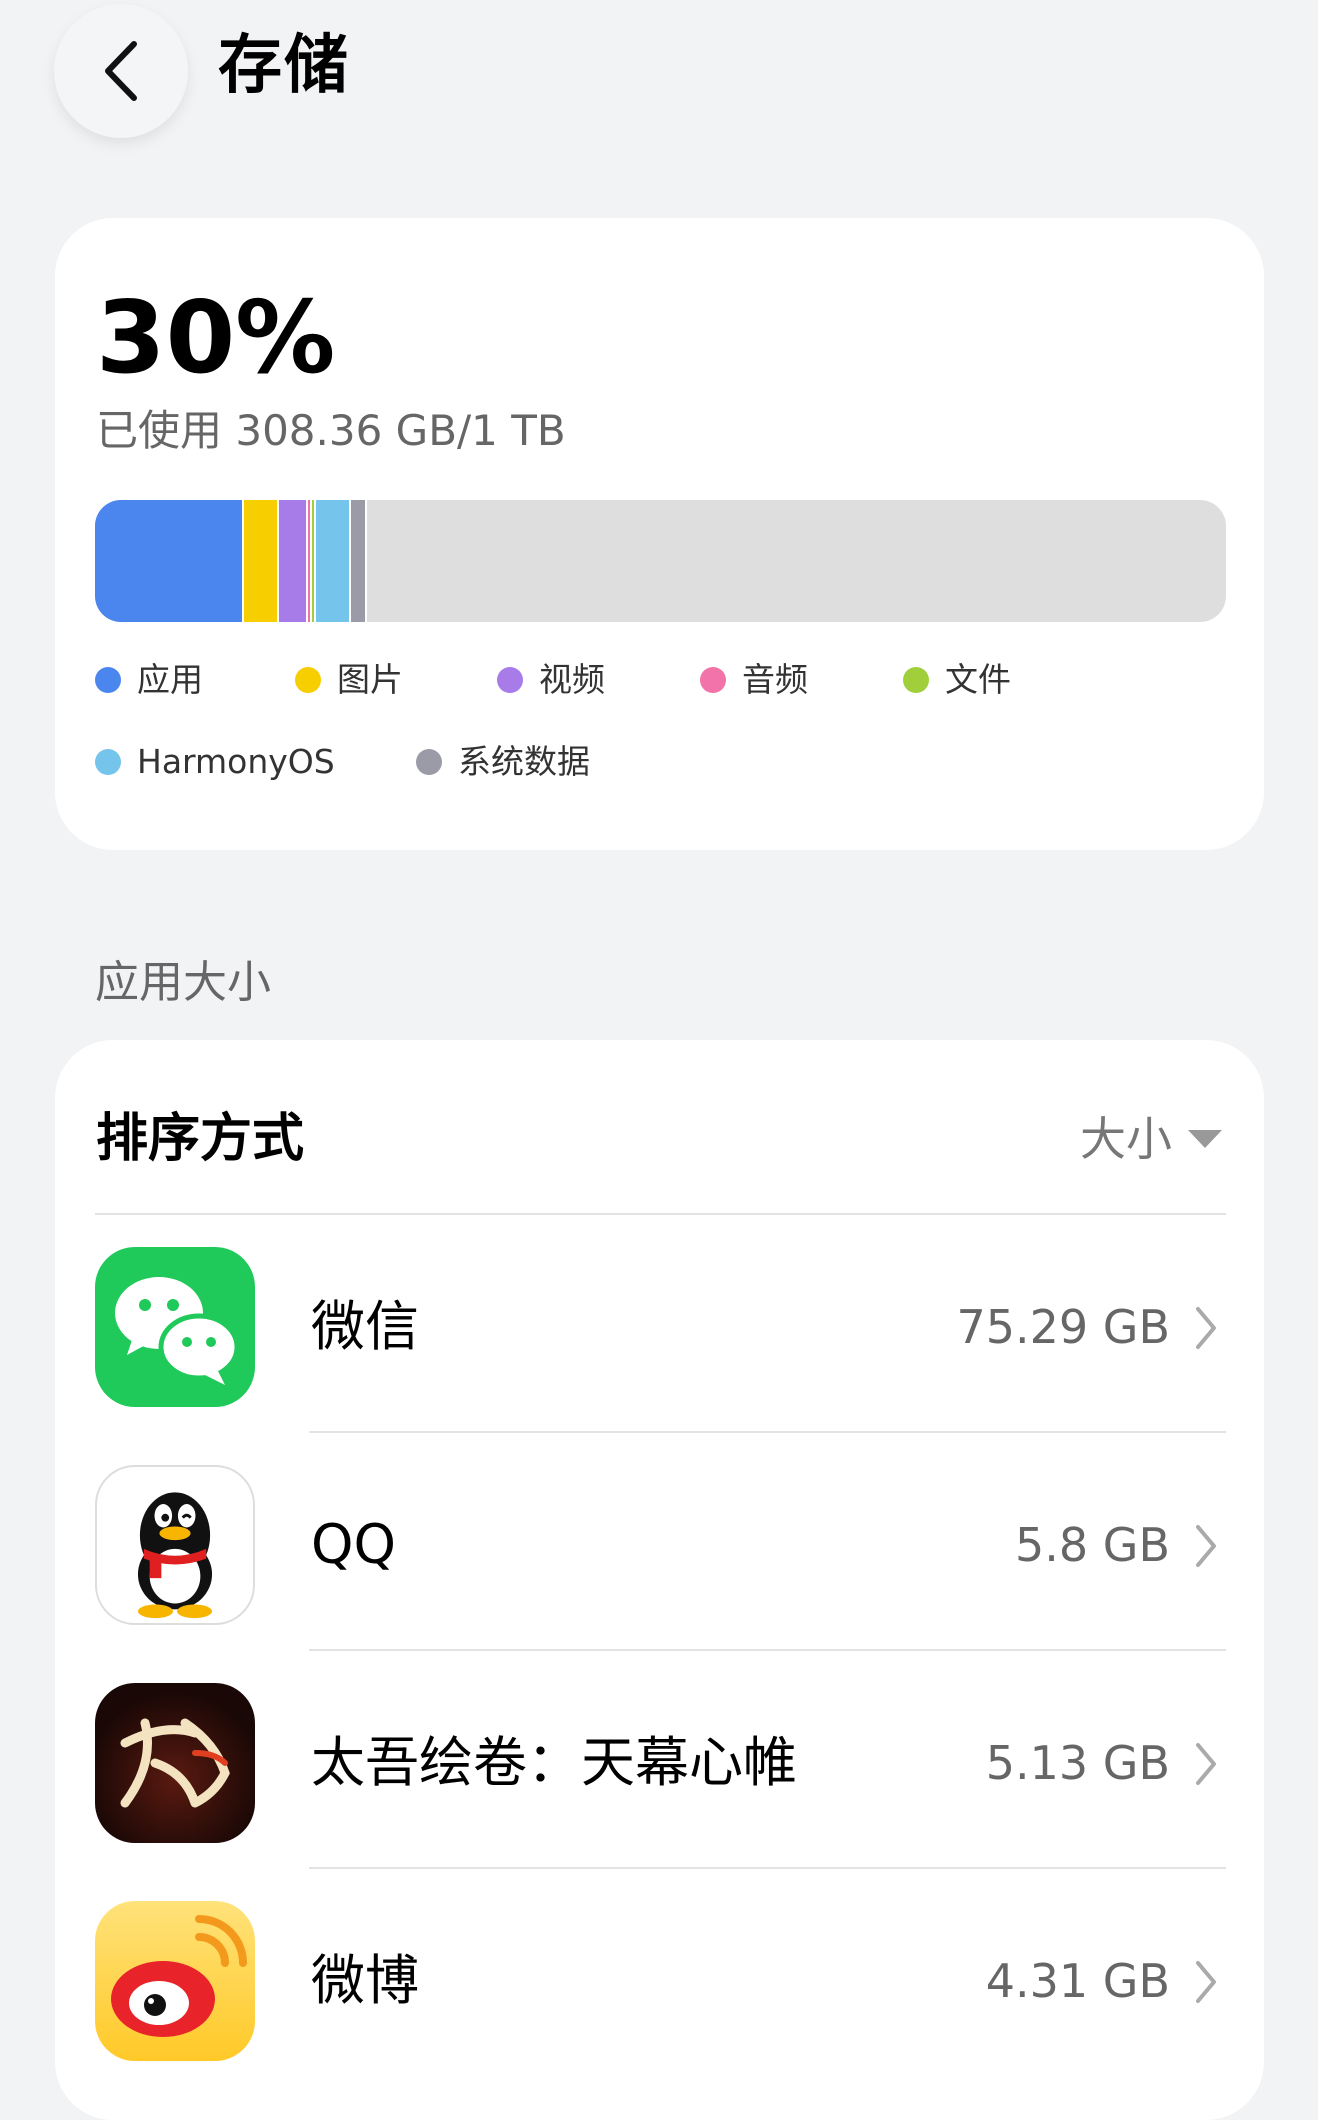  I want to click on header: 存储, so click(659, 75).